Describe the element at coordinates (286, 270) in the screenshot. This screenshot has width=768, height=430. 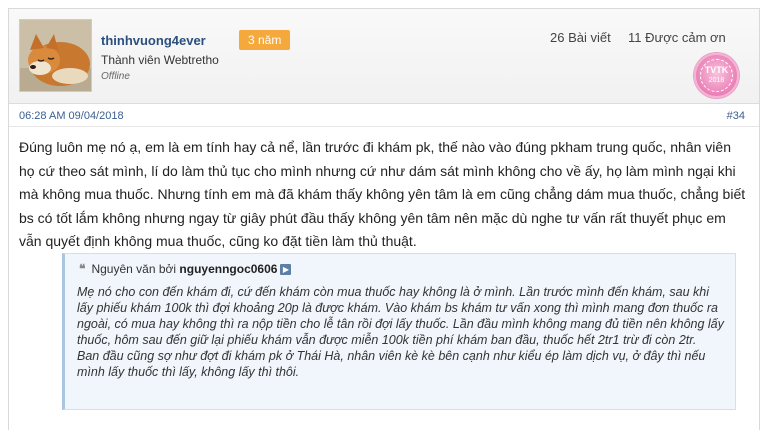
I see `view-post-arrow-icon: ▶` at that location.